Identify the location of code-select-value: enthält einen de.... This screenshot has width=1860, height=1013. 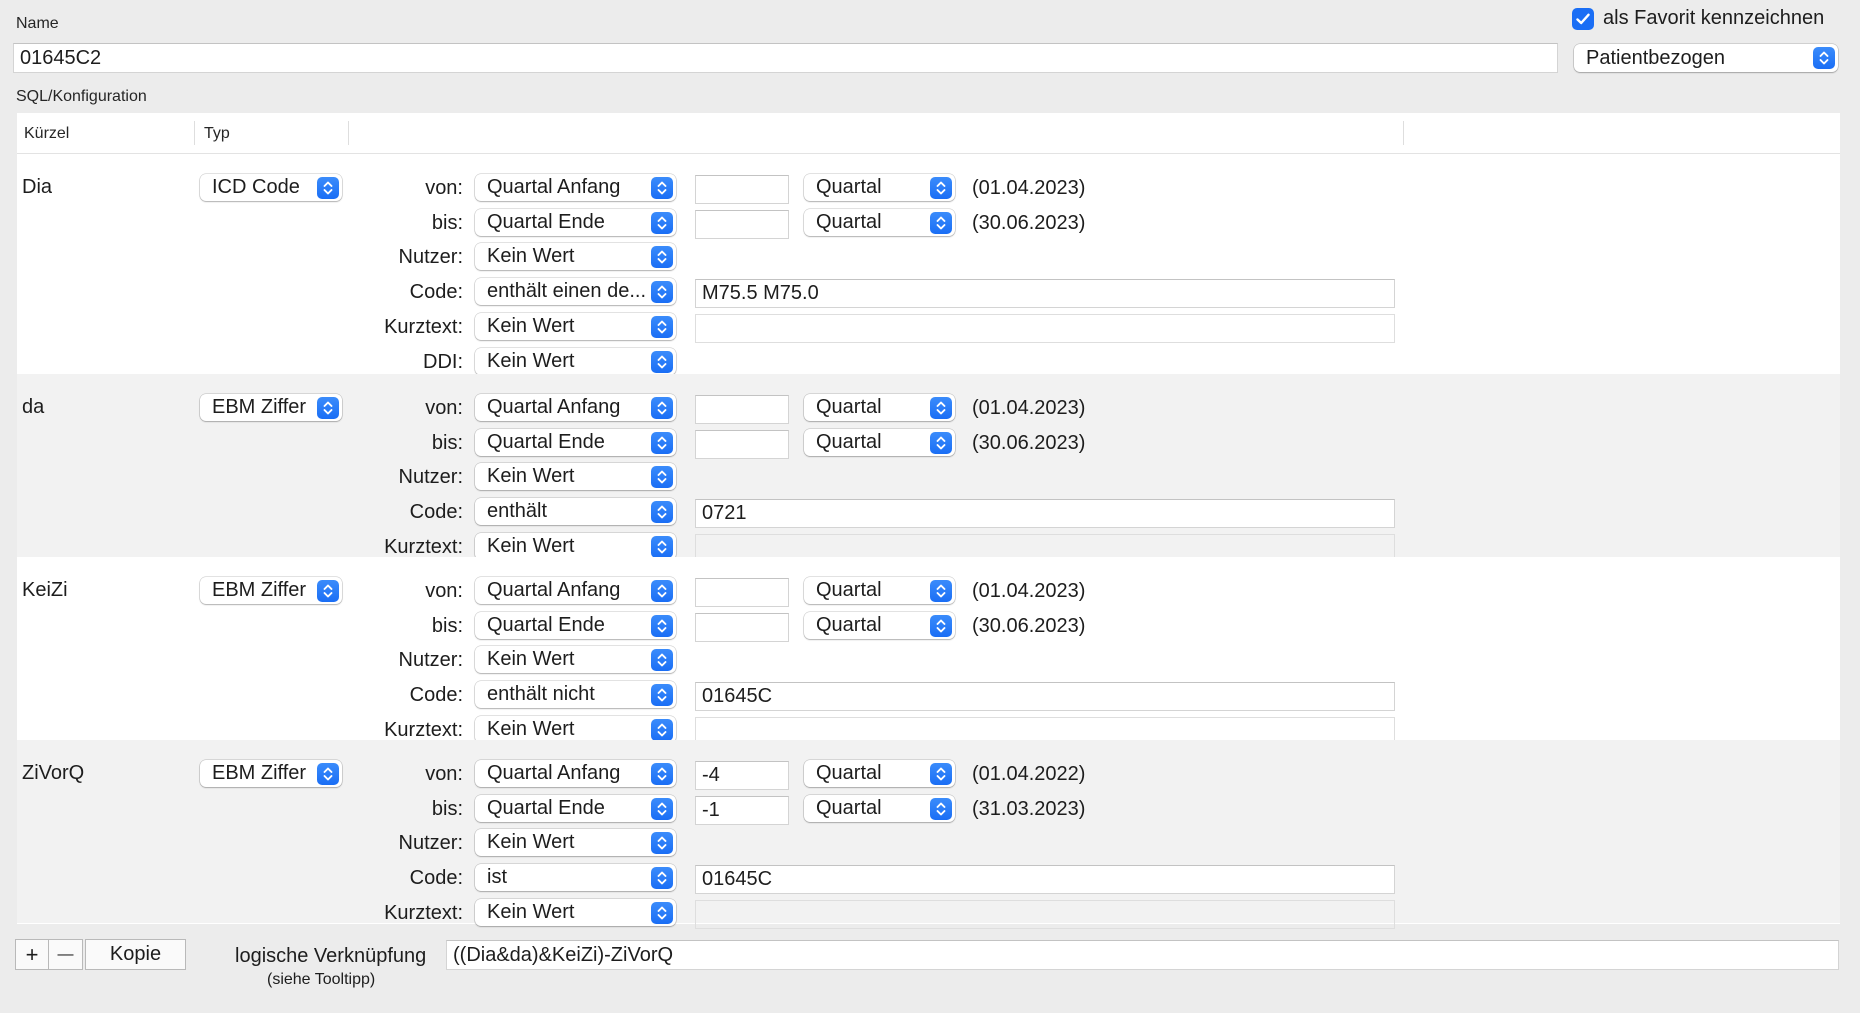
(567, 291).